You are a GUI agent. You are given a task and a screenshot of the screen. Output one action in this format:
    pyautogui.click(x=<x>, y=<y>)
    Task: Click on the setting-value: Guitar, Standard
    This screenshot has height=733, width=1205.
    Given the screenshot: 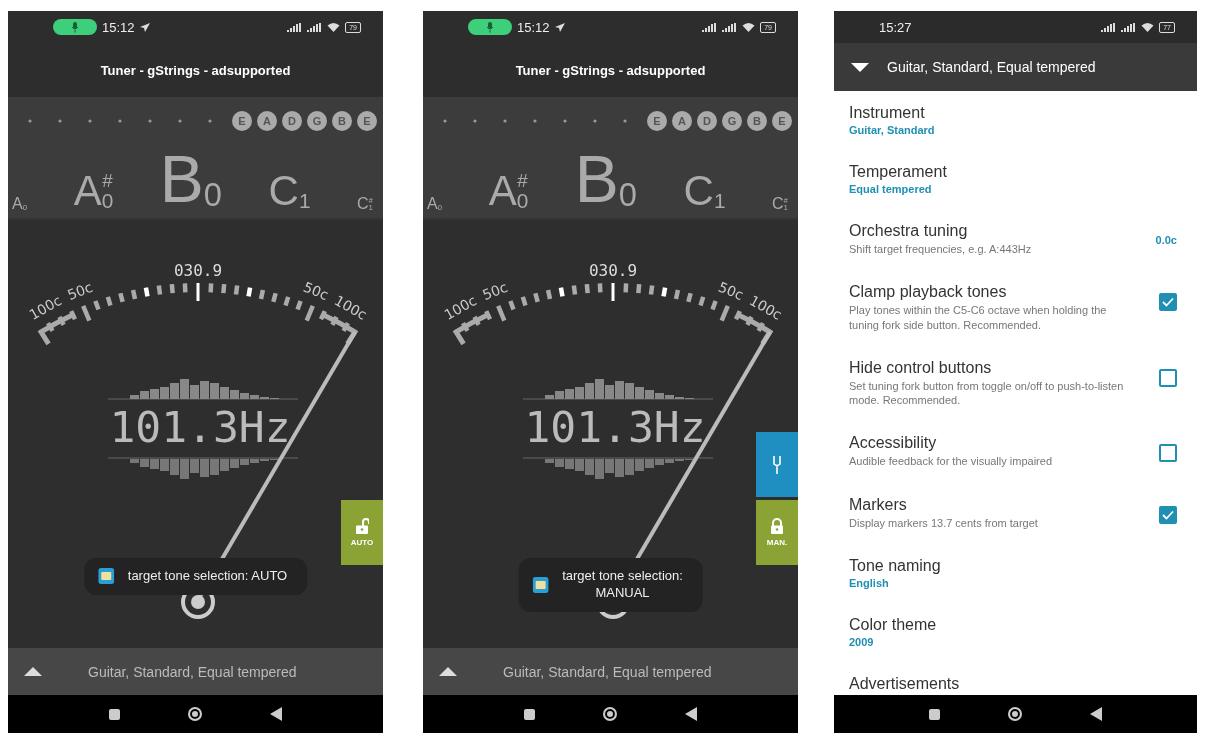 What is the action you would take?
    pyautogui.click(x=892, y=130)
    